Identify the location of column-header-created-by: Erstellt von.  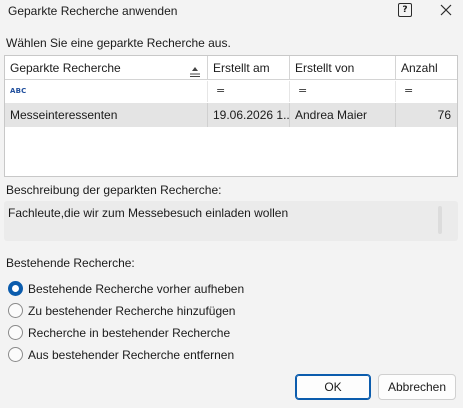
(343, 68).